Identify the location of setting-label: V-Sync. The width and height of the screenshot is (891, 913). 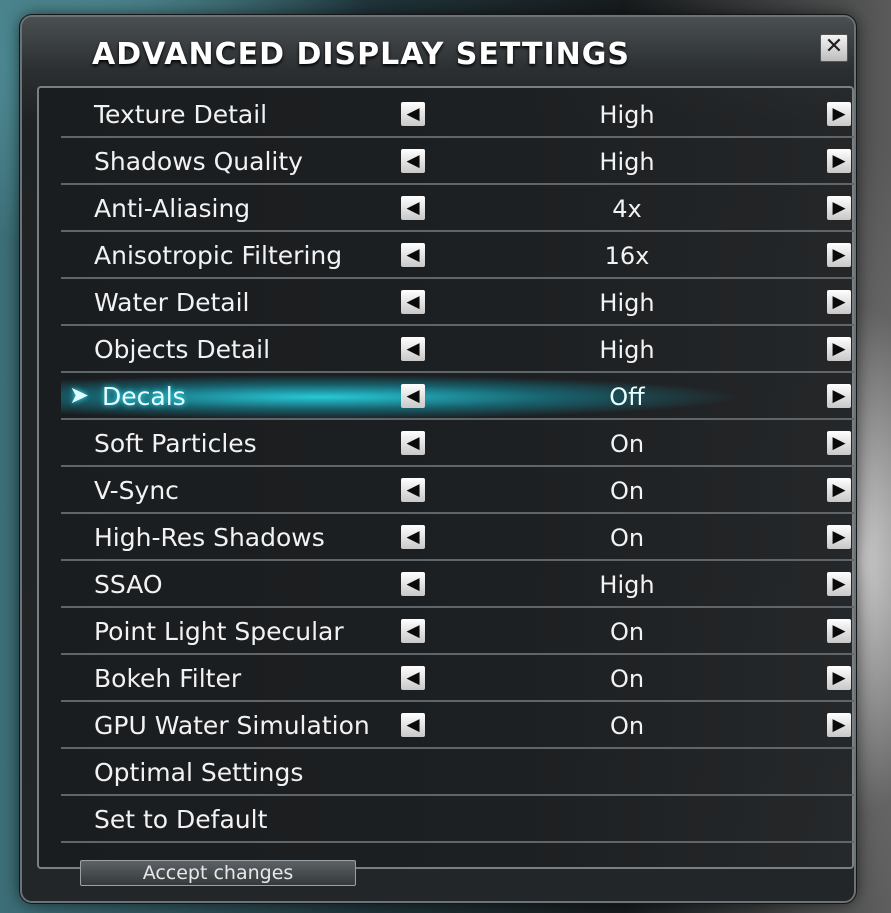
(136, 490).